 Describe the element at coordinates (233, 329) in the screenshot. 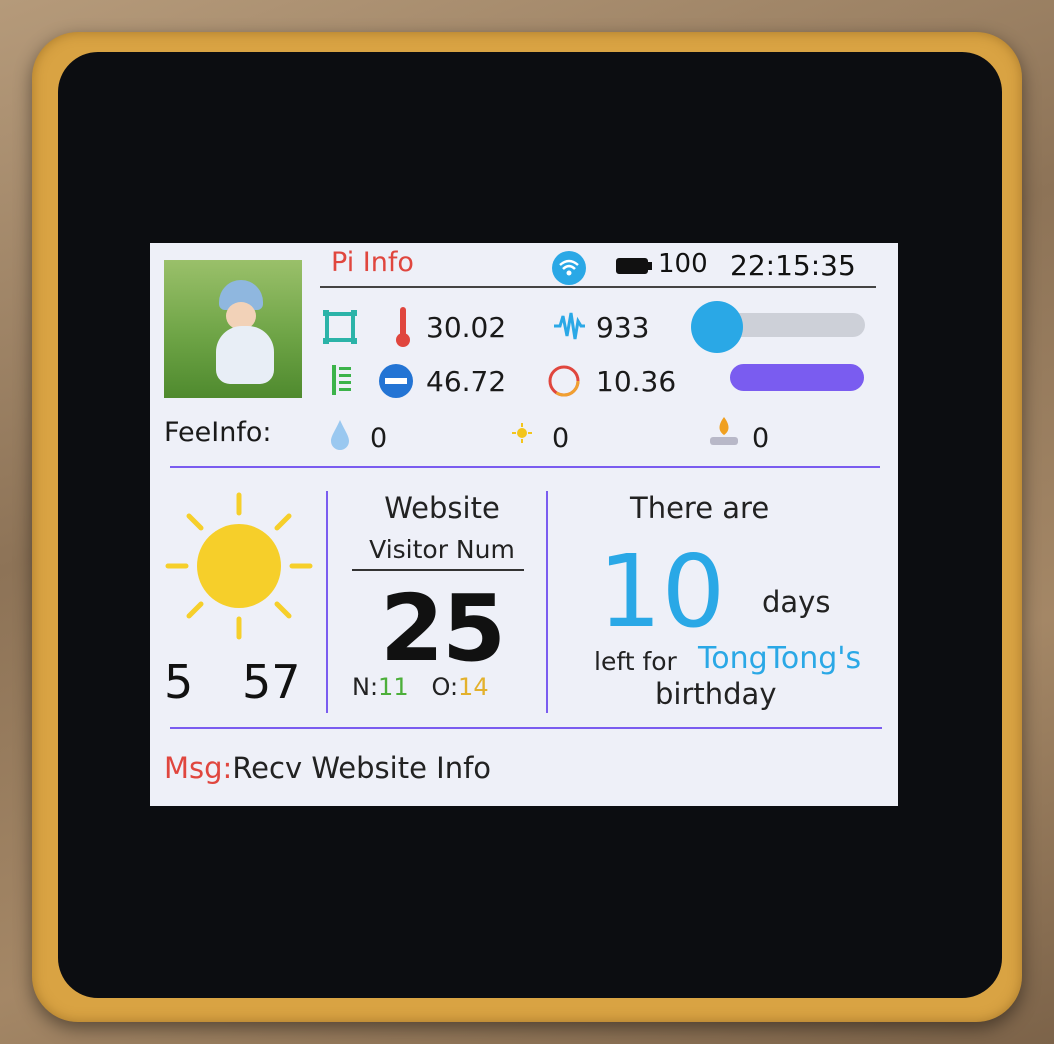

I see `profile-photo` at that location.